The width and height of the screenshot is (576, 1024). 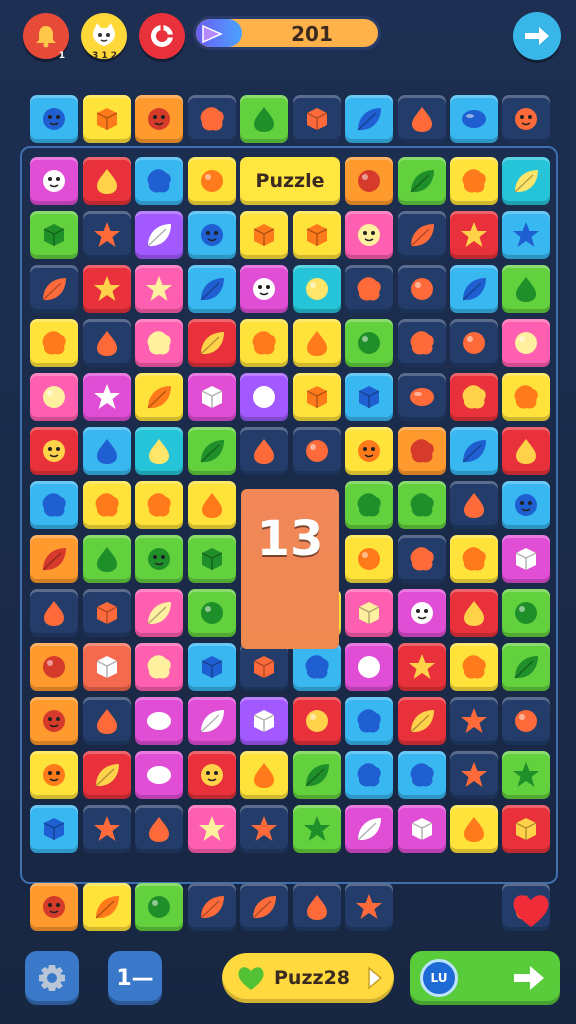 I want to click on bell-button: 1, so click(x=46, y=37).